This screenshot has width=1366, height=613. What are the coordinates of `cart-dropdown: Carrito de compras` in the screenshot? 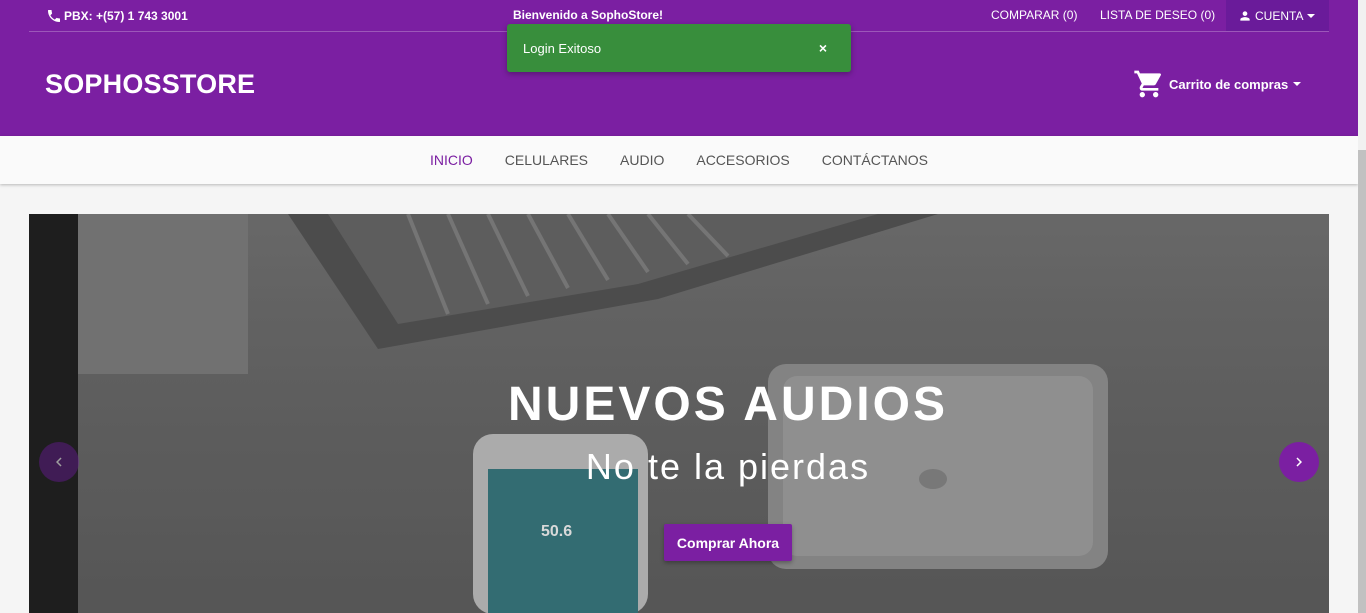 It's located at (1217, 84).